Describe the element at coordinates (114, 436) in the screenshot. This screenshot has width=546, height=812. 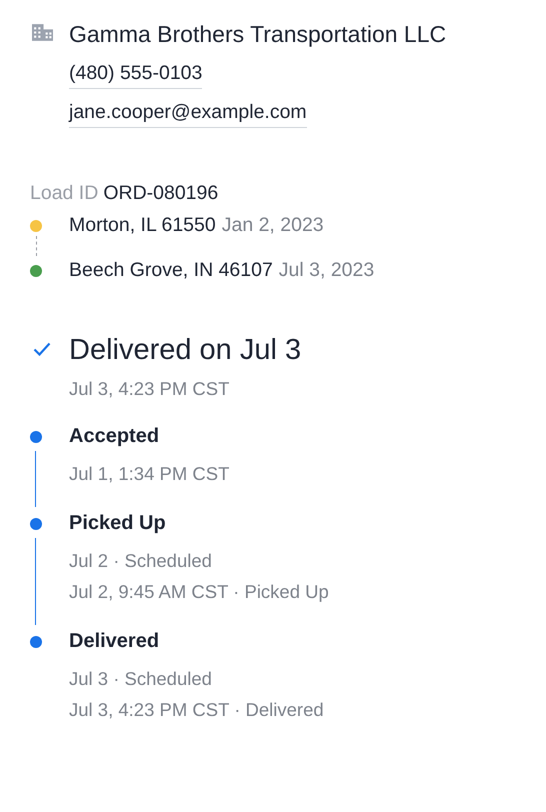
I see `event-title: Accepted` at that location.